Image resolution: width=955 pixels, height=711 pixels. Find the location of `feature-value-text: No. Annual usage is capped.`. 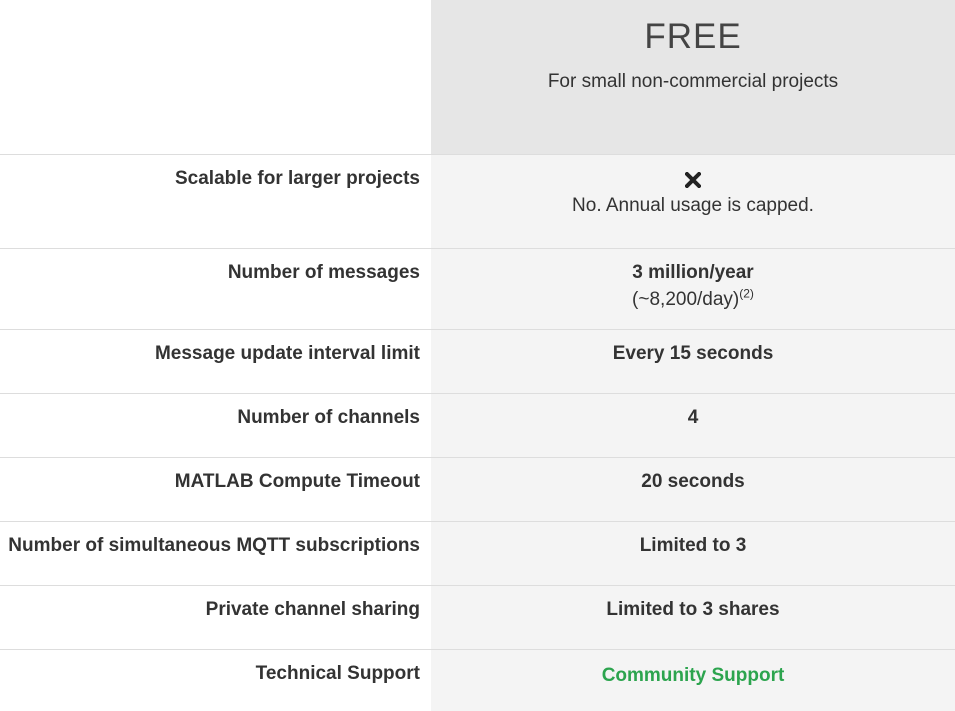

feature-value-text: No. Annual usage is capped. is located at coordinates (693, 205).